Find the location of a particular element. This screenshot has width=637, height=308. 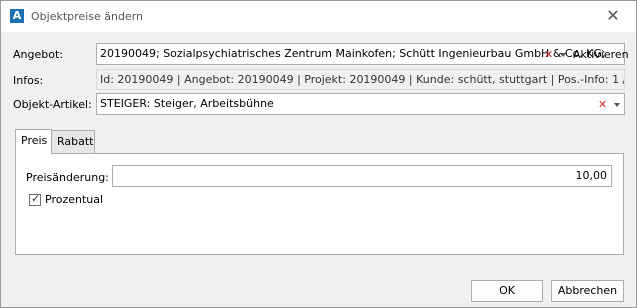

tab-rabatt: Rabatt is located at coordinates (73, 141).